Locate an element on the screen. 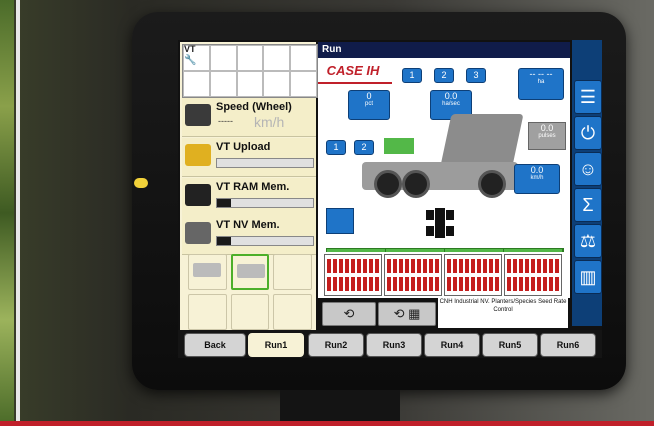 The height and width of the screenshot is (426, 654). field-background-strip is located at coordinates (7, 213).